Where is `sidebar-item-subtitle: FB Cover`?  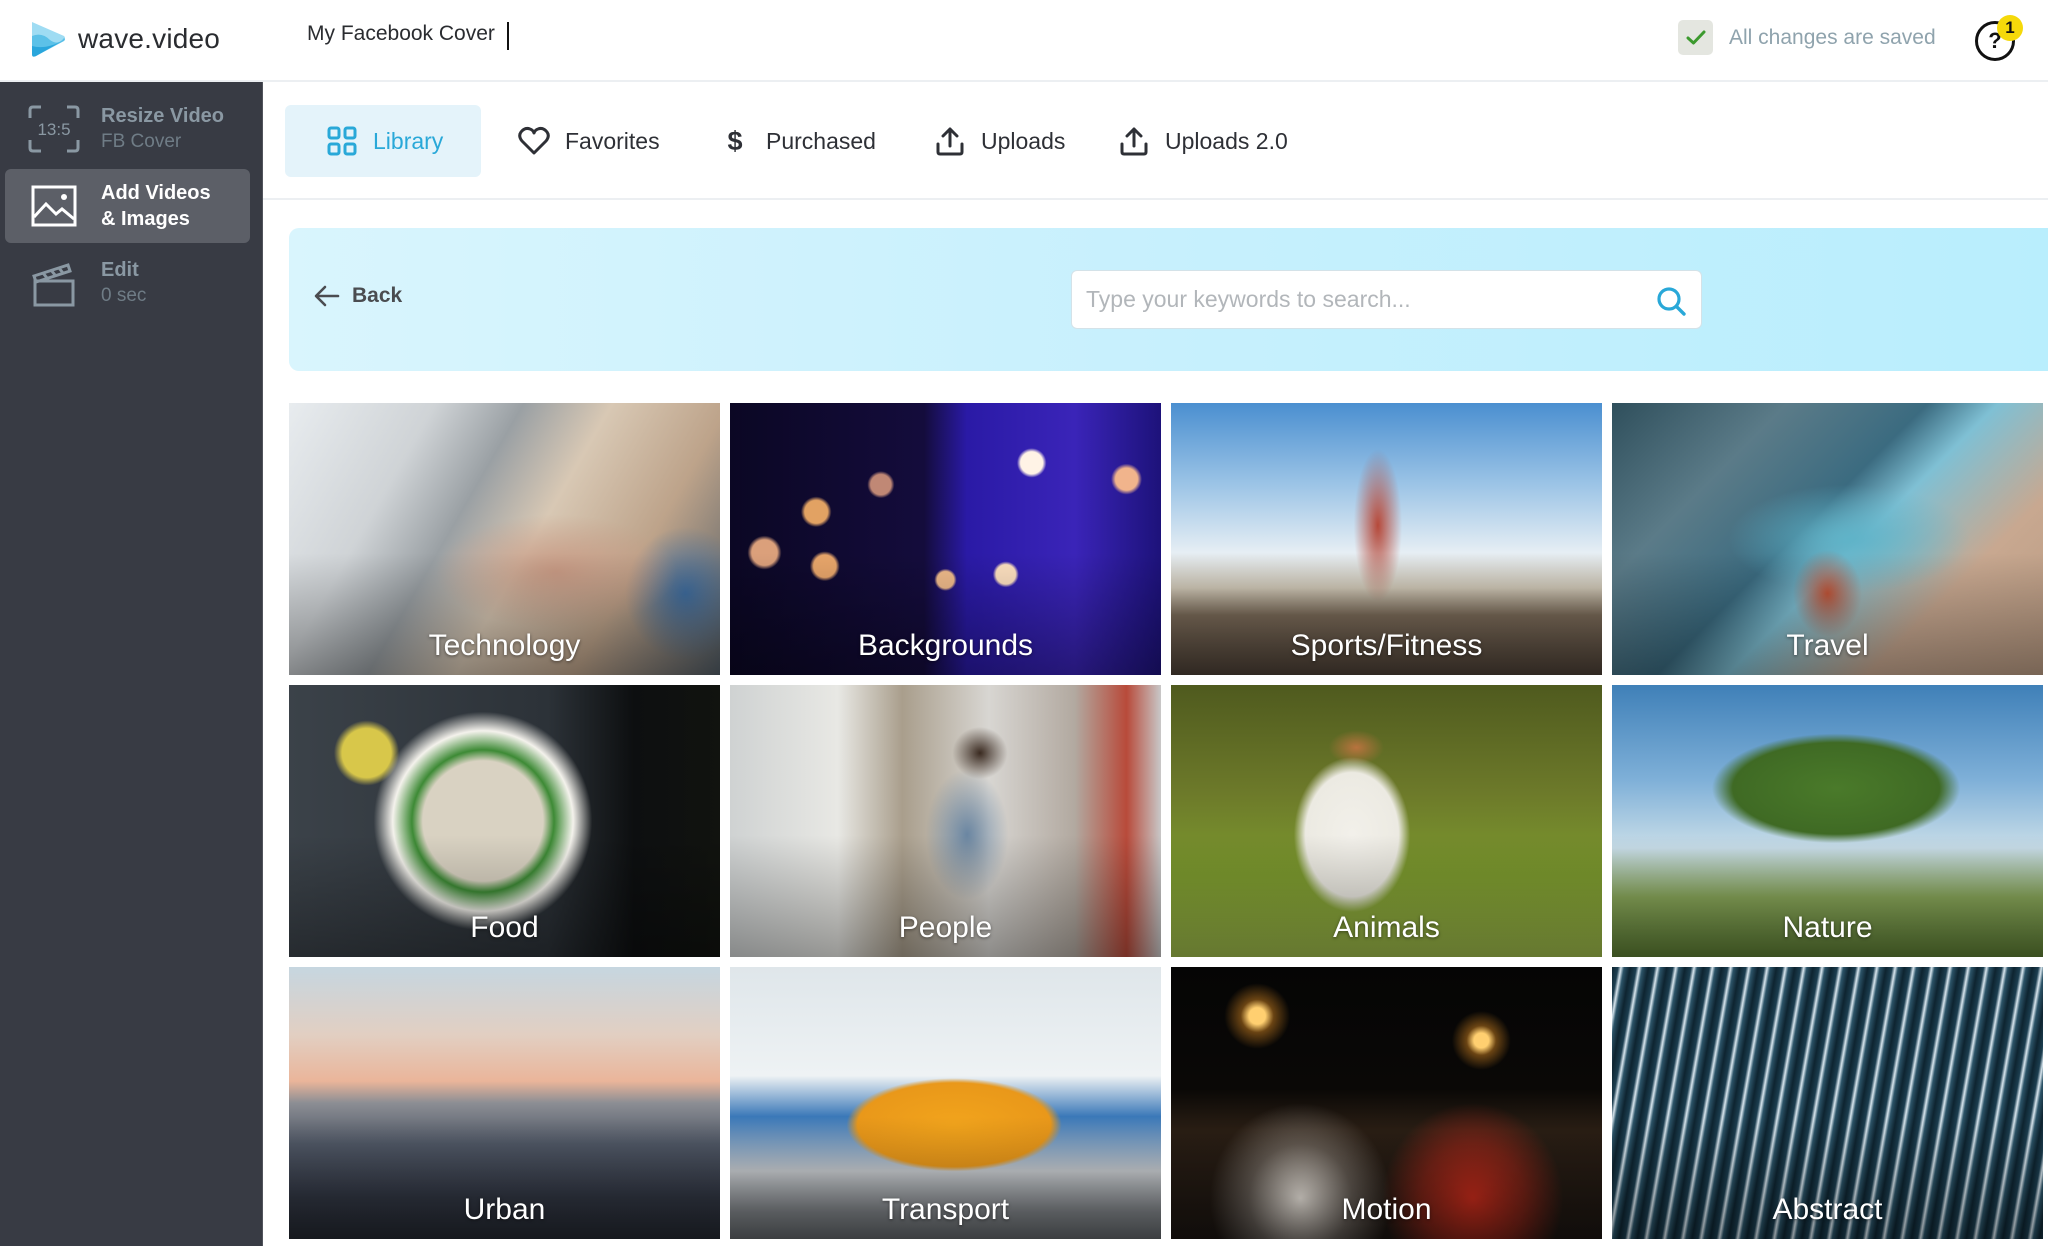 sidebar-item-subtitle: FB Cover is located at coordinates (141, 141).